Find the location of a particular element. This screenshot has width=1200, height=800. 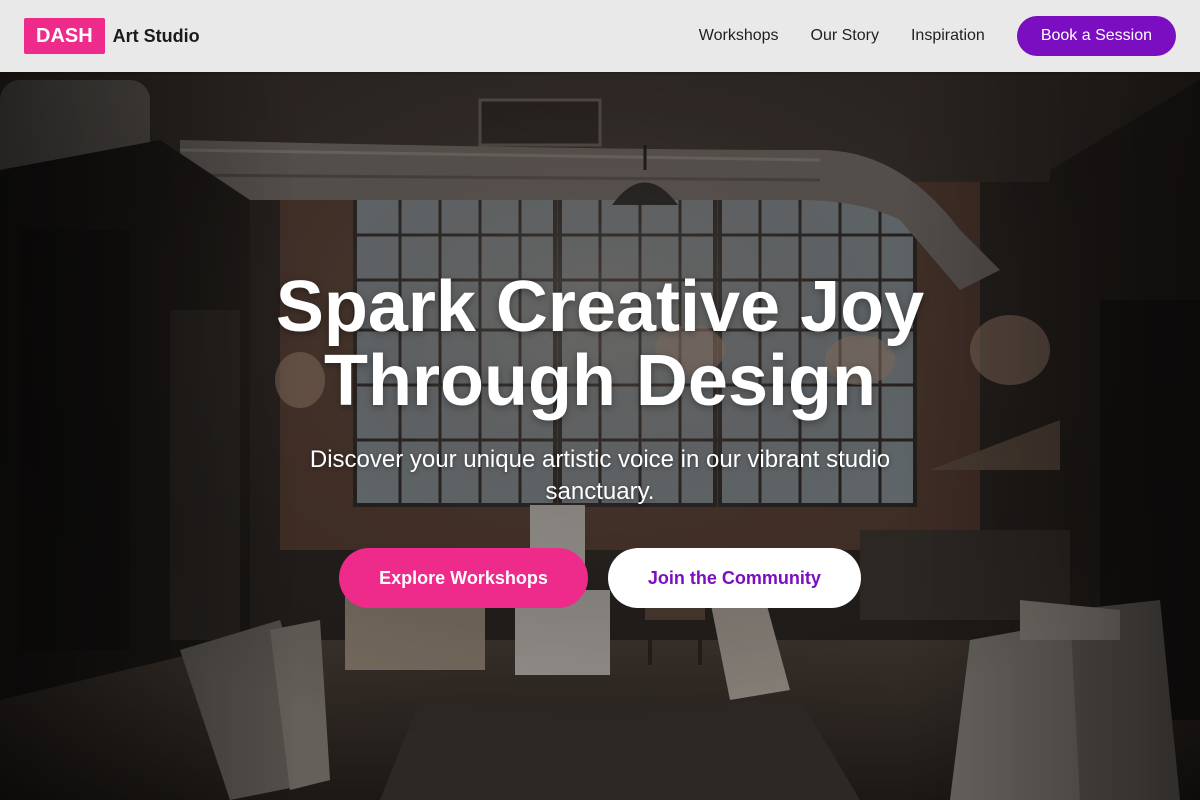

nav-link-our-story: Our Story is located at coordinates (845, 36).